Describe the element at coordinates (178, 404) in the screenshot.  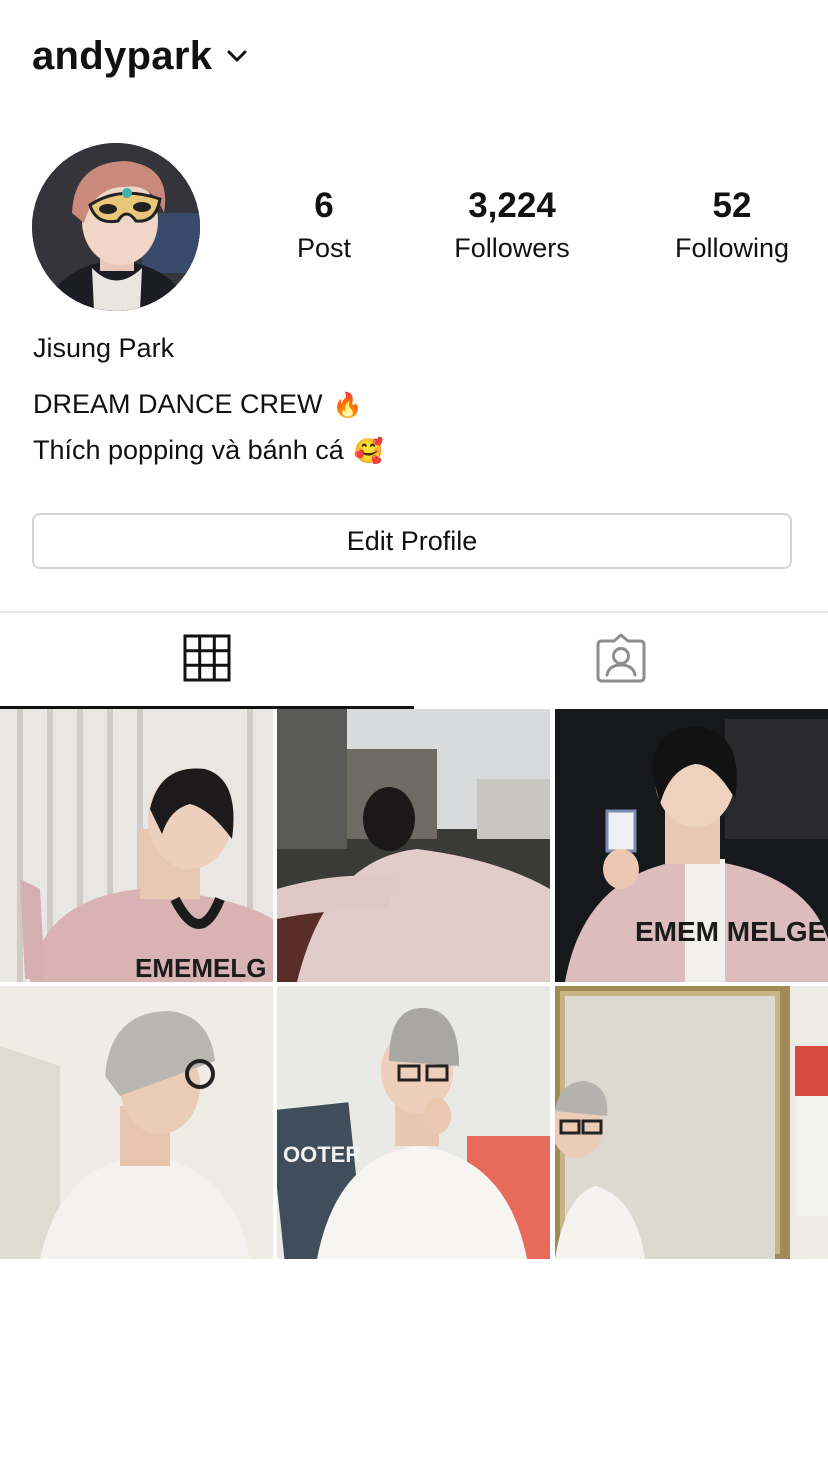
I see `bio-line-1-text: DREAM DANCE CREW` at that location.